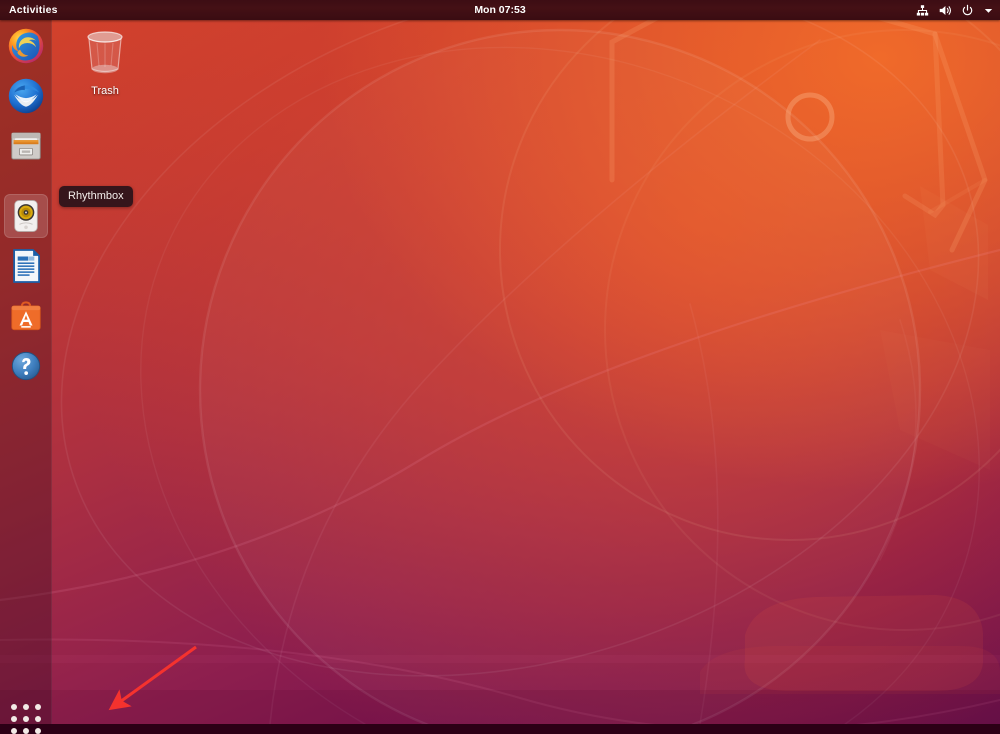  What do you see at coordinates (955, 10) in the screenshot?
I see `system-tray` at bounding box center [955, 10].